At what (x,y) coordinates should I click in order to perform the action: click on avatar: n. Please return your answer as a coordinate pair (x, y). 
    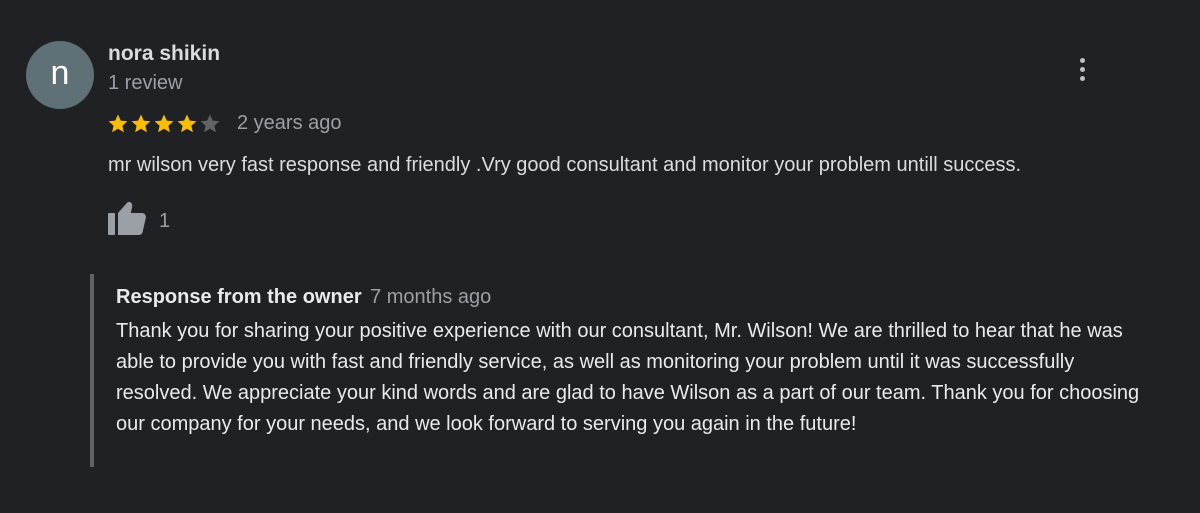
    Looking at the image, I should click on (60, 75).